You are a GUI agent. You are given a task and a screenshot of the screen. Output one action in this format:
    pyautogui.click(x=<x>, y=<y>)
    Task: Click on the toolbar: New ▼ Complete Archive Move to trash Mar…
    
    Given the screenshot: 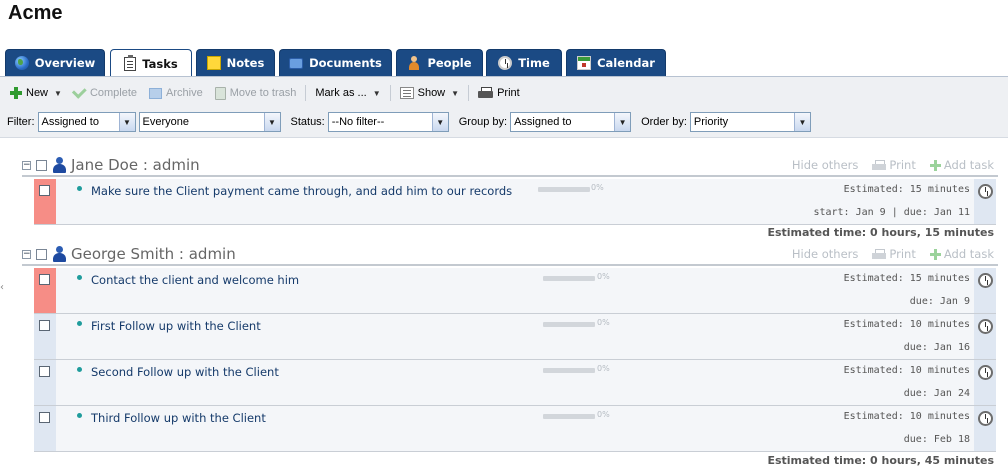 What is the action you would take?
    pyautogui.click(x=504, y=107)
    